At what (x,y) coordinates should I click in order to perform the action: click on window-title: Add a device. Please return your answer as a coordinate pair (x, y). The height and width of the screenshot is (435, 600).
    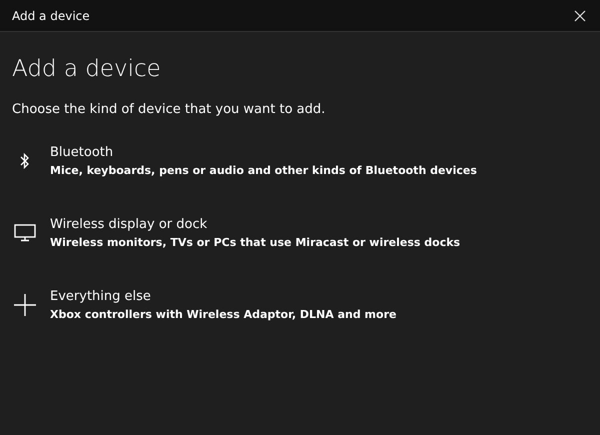
    Looking at the image, I should click on (51, 15).